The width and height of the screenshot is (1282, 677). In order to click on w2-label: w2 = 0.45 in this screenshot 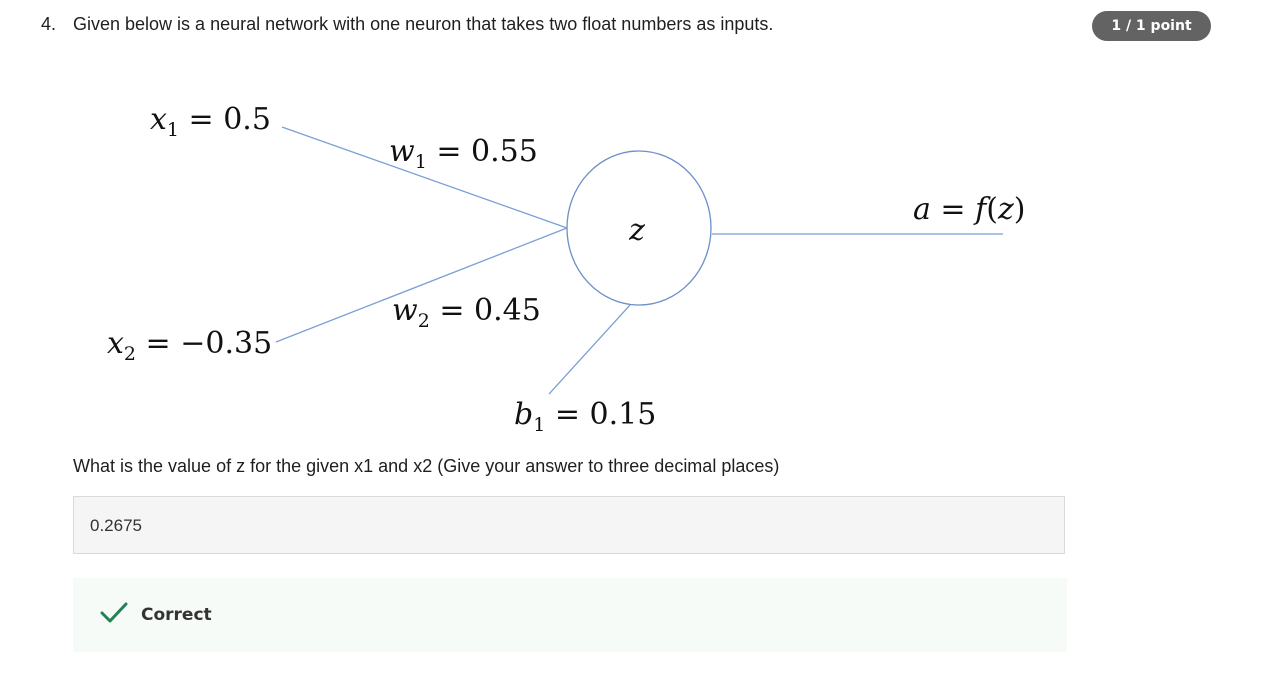, I will do `click(466, 312)`.